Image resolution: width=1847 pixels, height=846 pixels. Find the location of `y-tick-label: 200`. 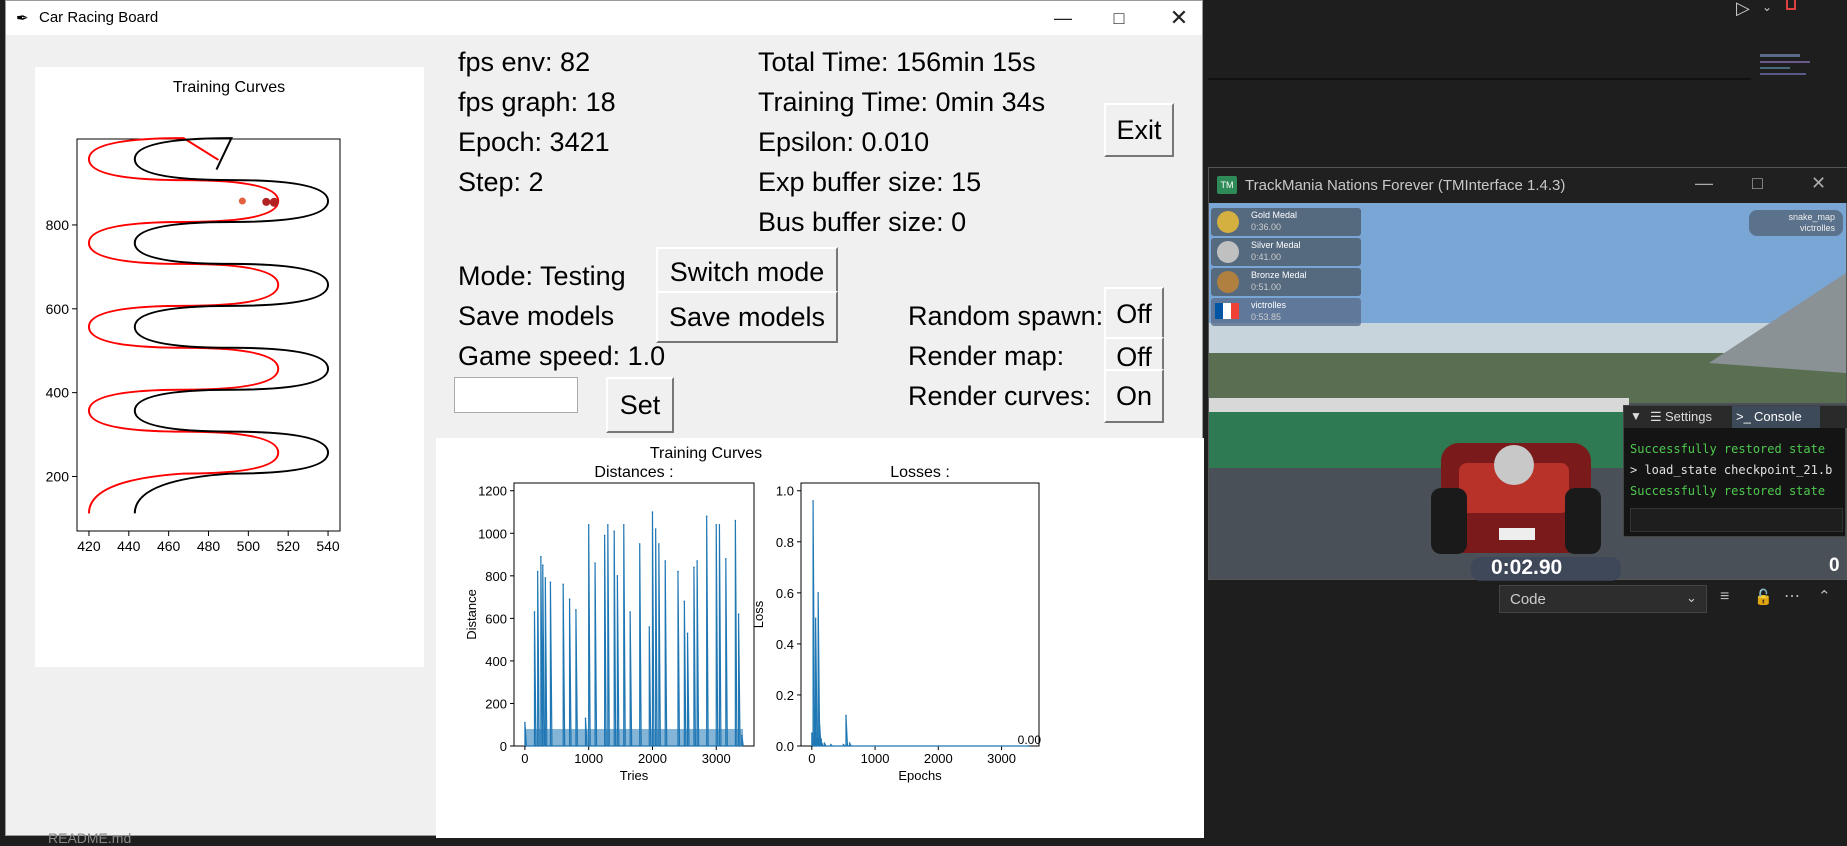

y-tick-label: 200 is located at coordinates (58, 476).